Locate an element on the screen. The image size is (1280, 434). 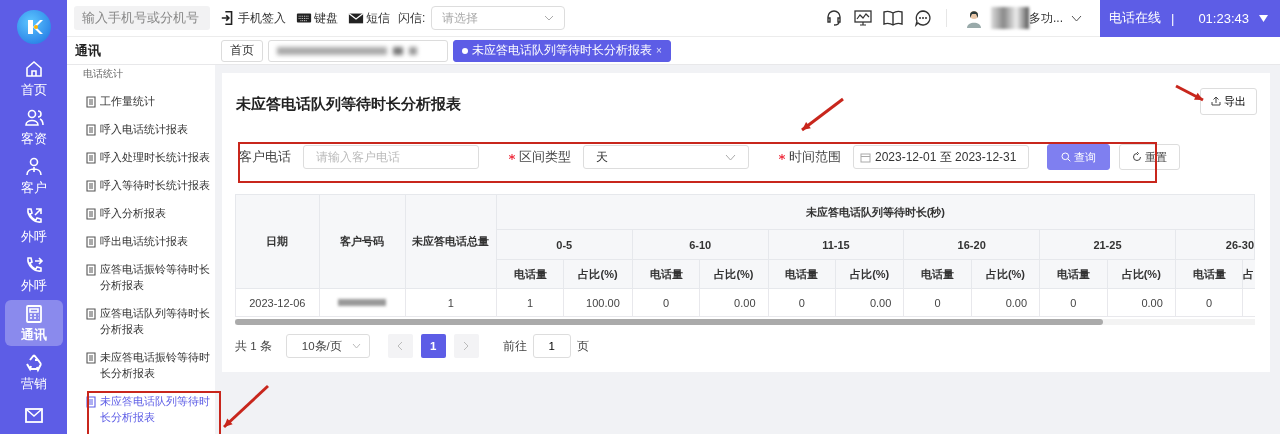
nav-group-title: 电话统计 is located at coordinates (103, 74).